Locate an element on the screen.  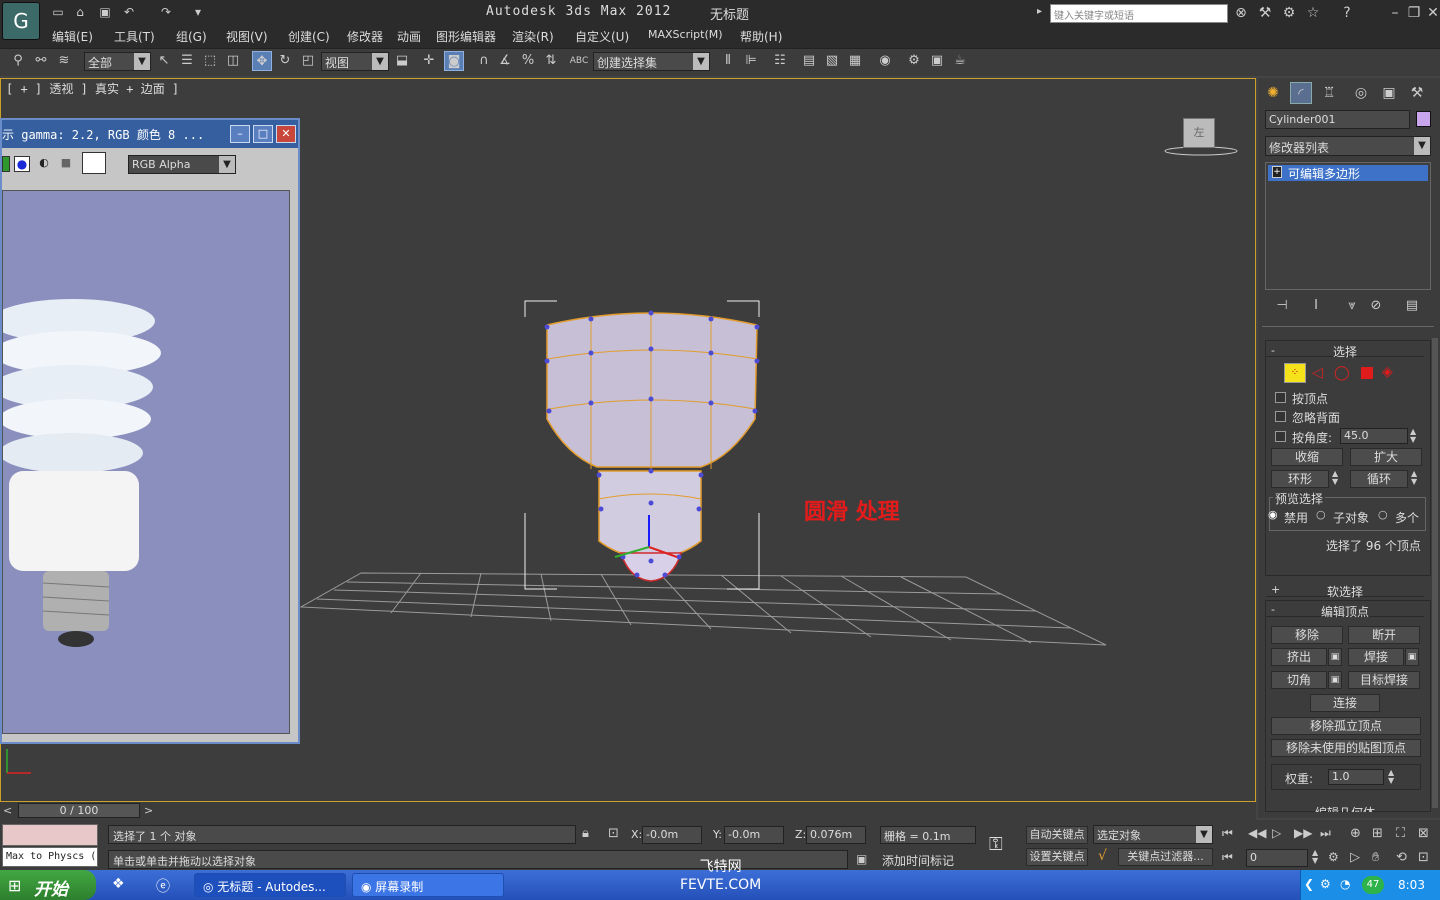
tray-badge: 47 is located at coordinates (1373, 885).